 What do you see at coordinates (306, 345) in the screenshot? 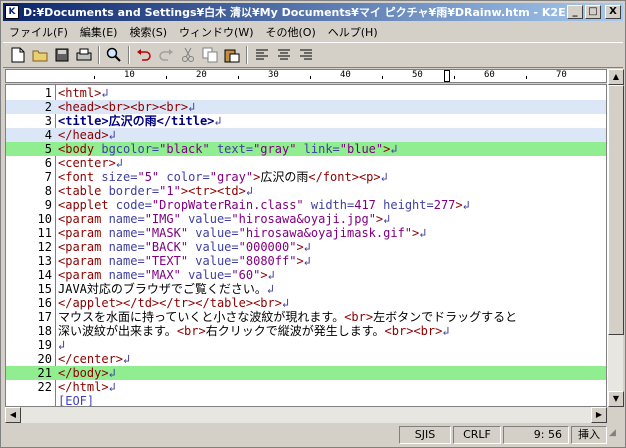
I see `editor-line: 19 ↲` at bounding box center [306, 345].